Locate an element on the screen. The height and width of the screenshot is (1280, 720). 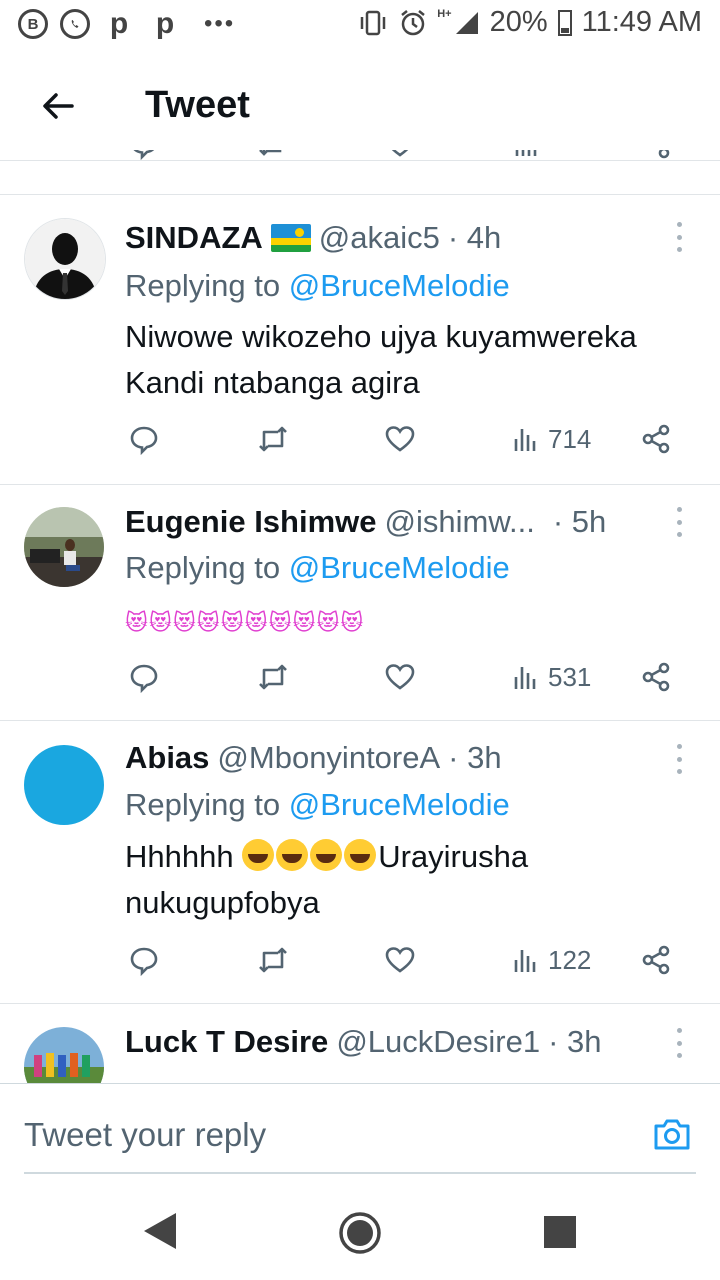
status-bar: B p p ••• H+ 20% 11:49 AM is located at coordinates (360, 26).